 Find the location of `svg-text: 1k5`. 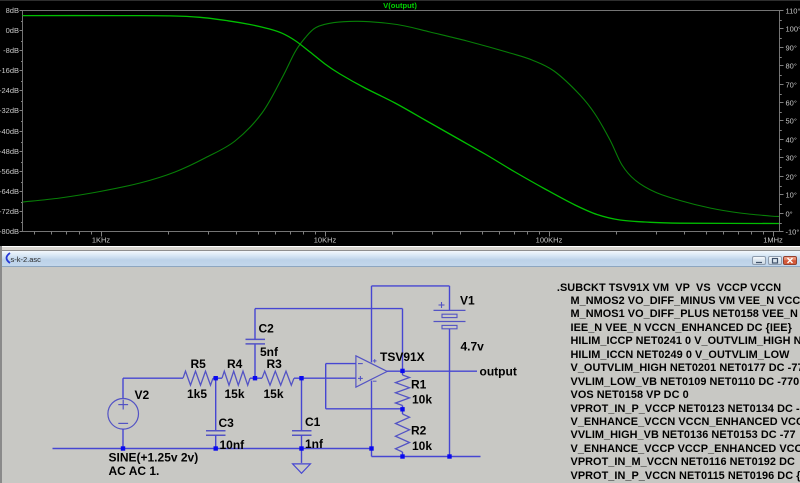

svg-text: 1k5 is located at coordinates (197, 394).